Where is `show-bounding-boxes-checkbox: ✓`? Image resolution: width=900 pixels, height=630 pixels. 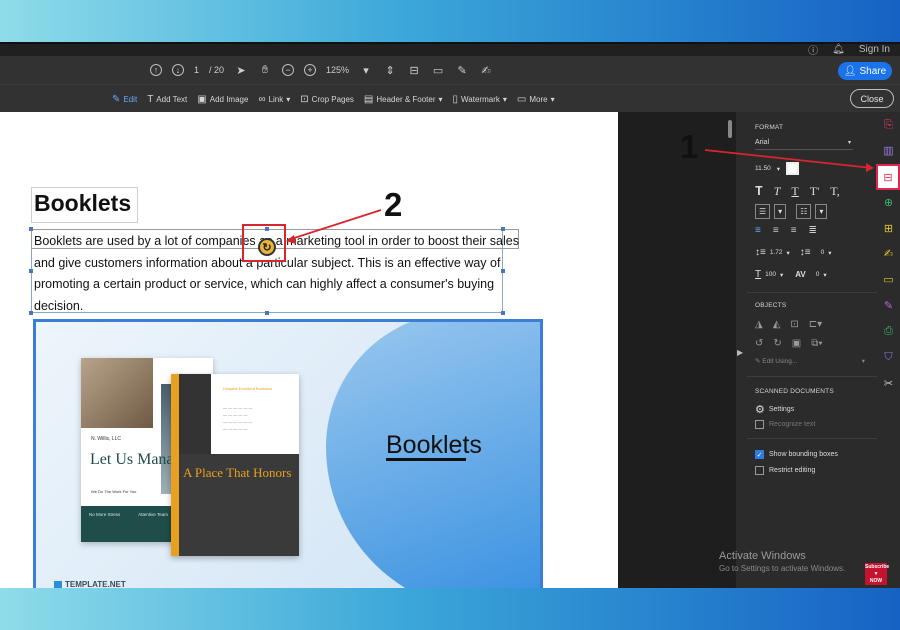 show-bounding-boxes-checkbox: ✓ is located at coordinates (759, 454).